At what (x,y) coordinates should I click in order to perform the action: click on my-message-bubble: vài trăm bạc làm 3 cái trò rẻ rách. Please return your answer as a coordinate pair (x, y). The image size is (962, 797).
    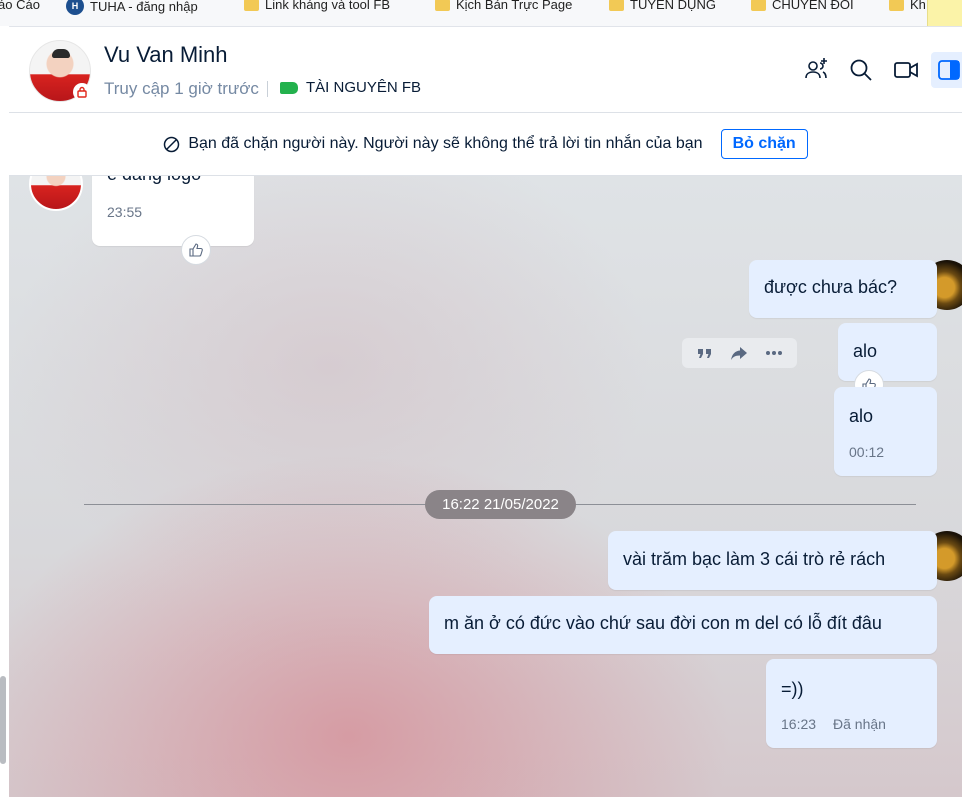
    Looking at the image, I should click on (772, 560).